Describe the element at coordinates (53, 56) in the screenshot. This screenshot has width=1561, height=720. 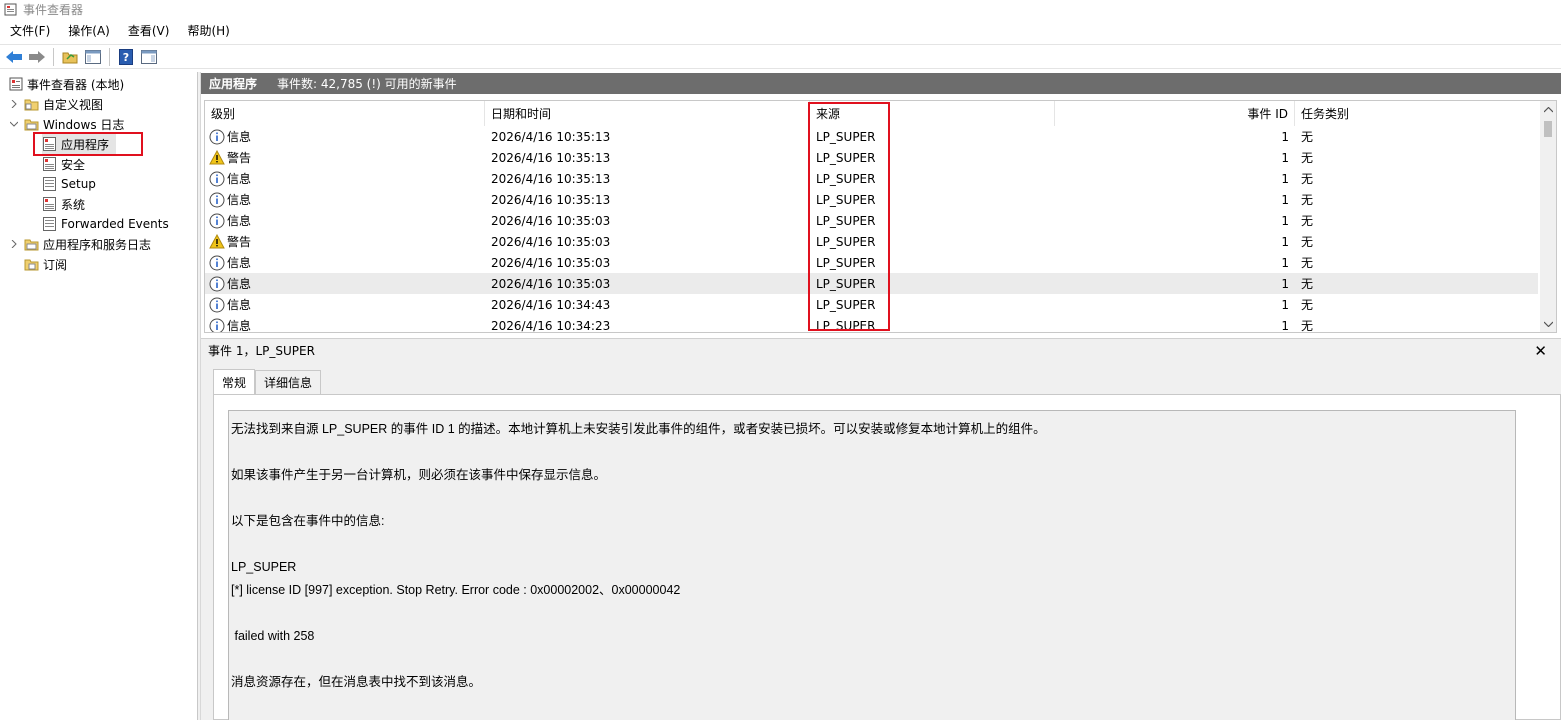
I see `toolbar-separator` at that location.